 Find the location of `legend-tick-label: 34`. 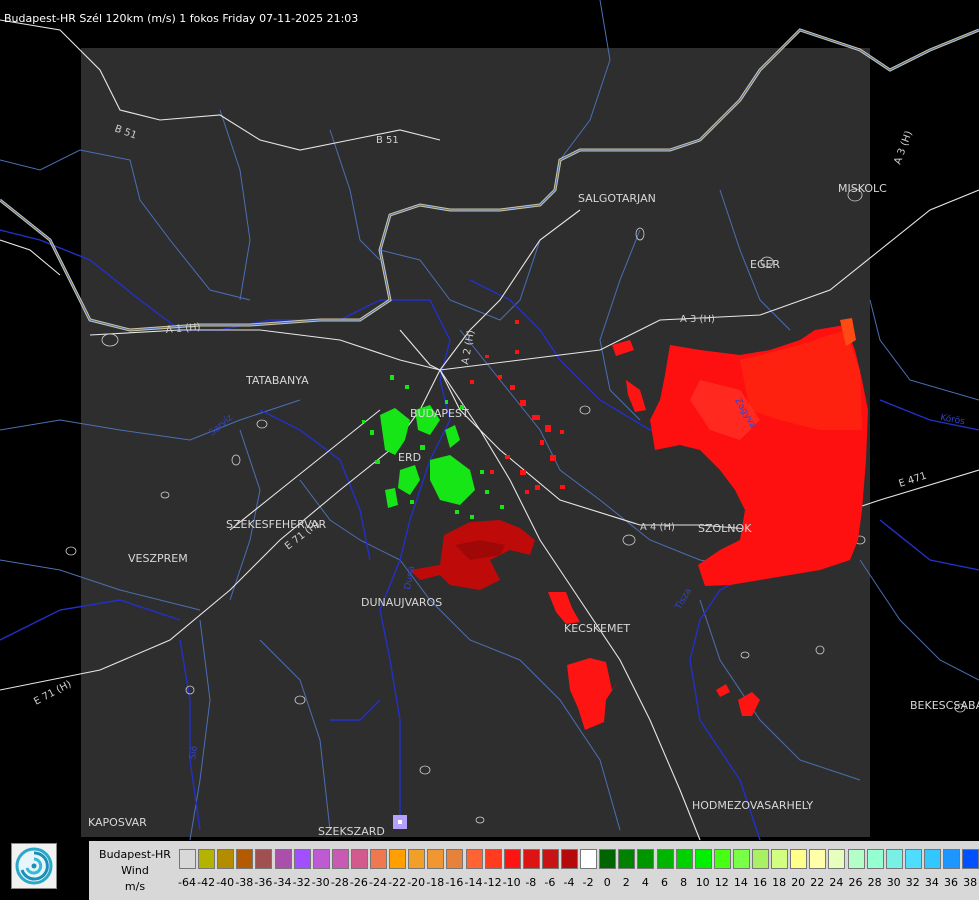

legend-tick-label: 34 is located at coordinates (931, 882).